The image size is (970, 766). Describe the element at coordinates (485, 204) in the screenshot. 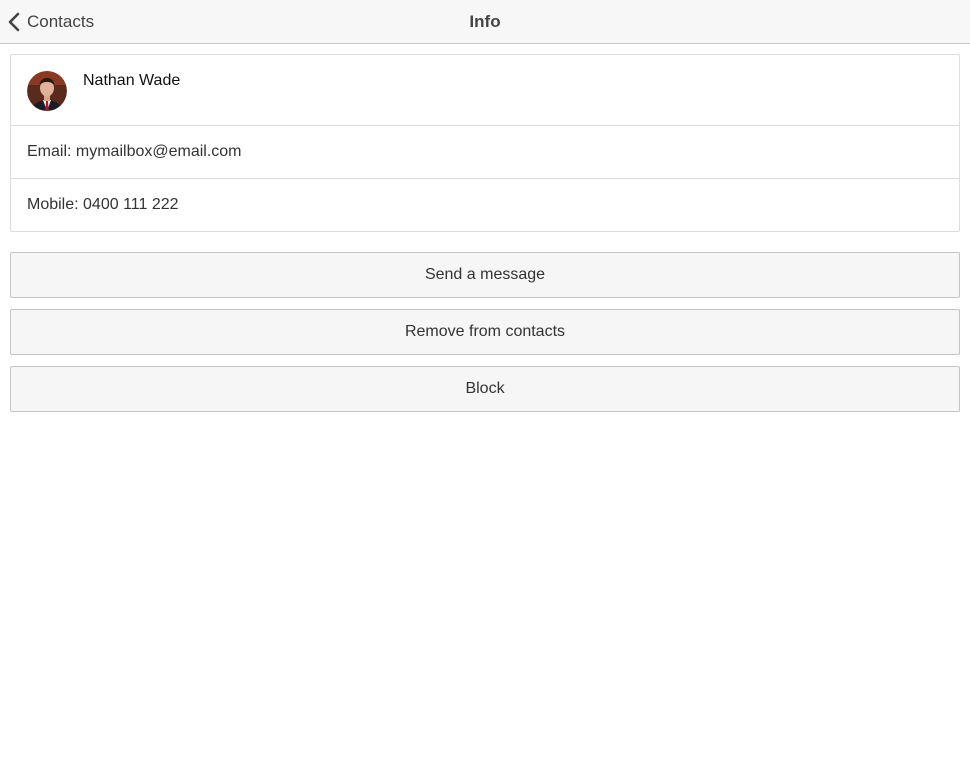

I see `mobile-row: Mobile: 0400 111 222` at that location.